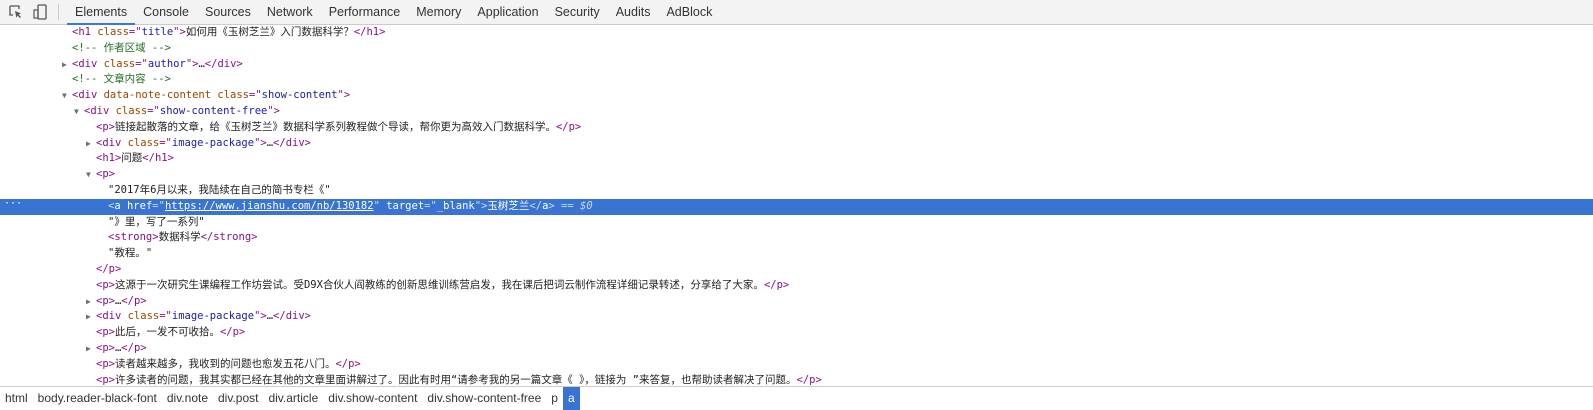 Image resolution: width=1593 pixels, height=410 pixels. I want to click on dom-node-row: <h1>问题</h1>, so click(796, 159).